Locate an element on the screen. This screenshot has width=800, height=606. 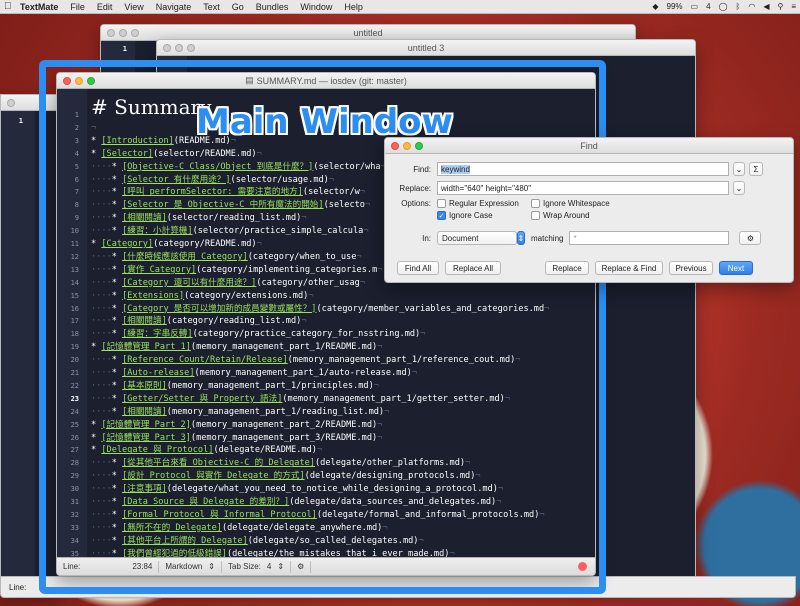
menu-view: View is located at coordinates (133, 7).